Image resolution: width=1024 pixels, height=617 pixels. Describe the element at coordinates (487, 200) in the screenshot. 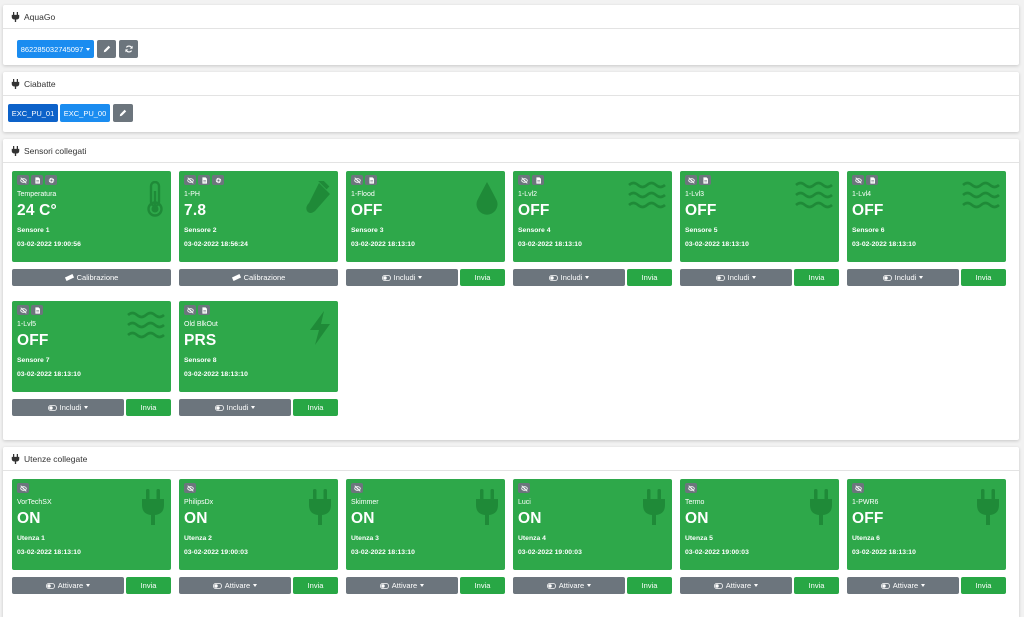

I see `drop-icon` at that location.